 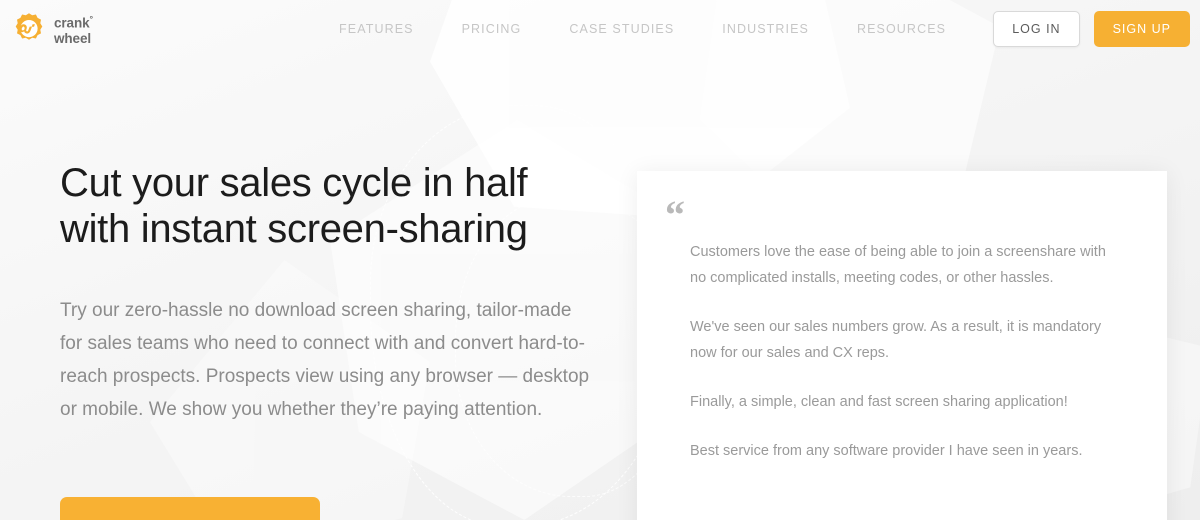 I want to click on nav-item-case-studies: CASE STUDIES, so click(x=621, y=29).